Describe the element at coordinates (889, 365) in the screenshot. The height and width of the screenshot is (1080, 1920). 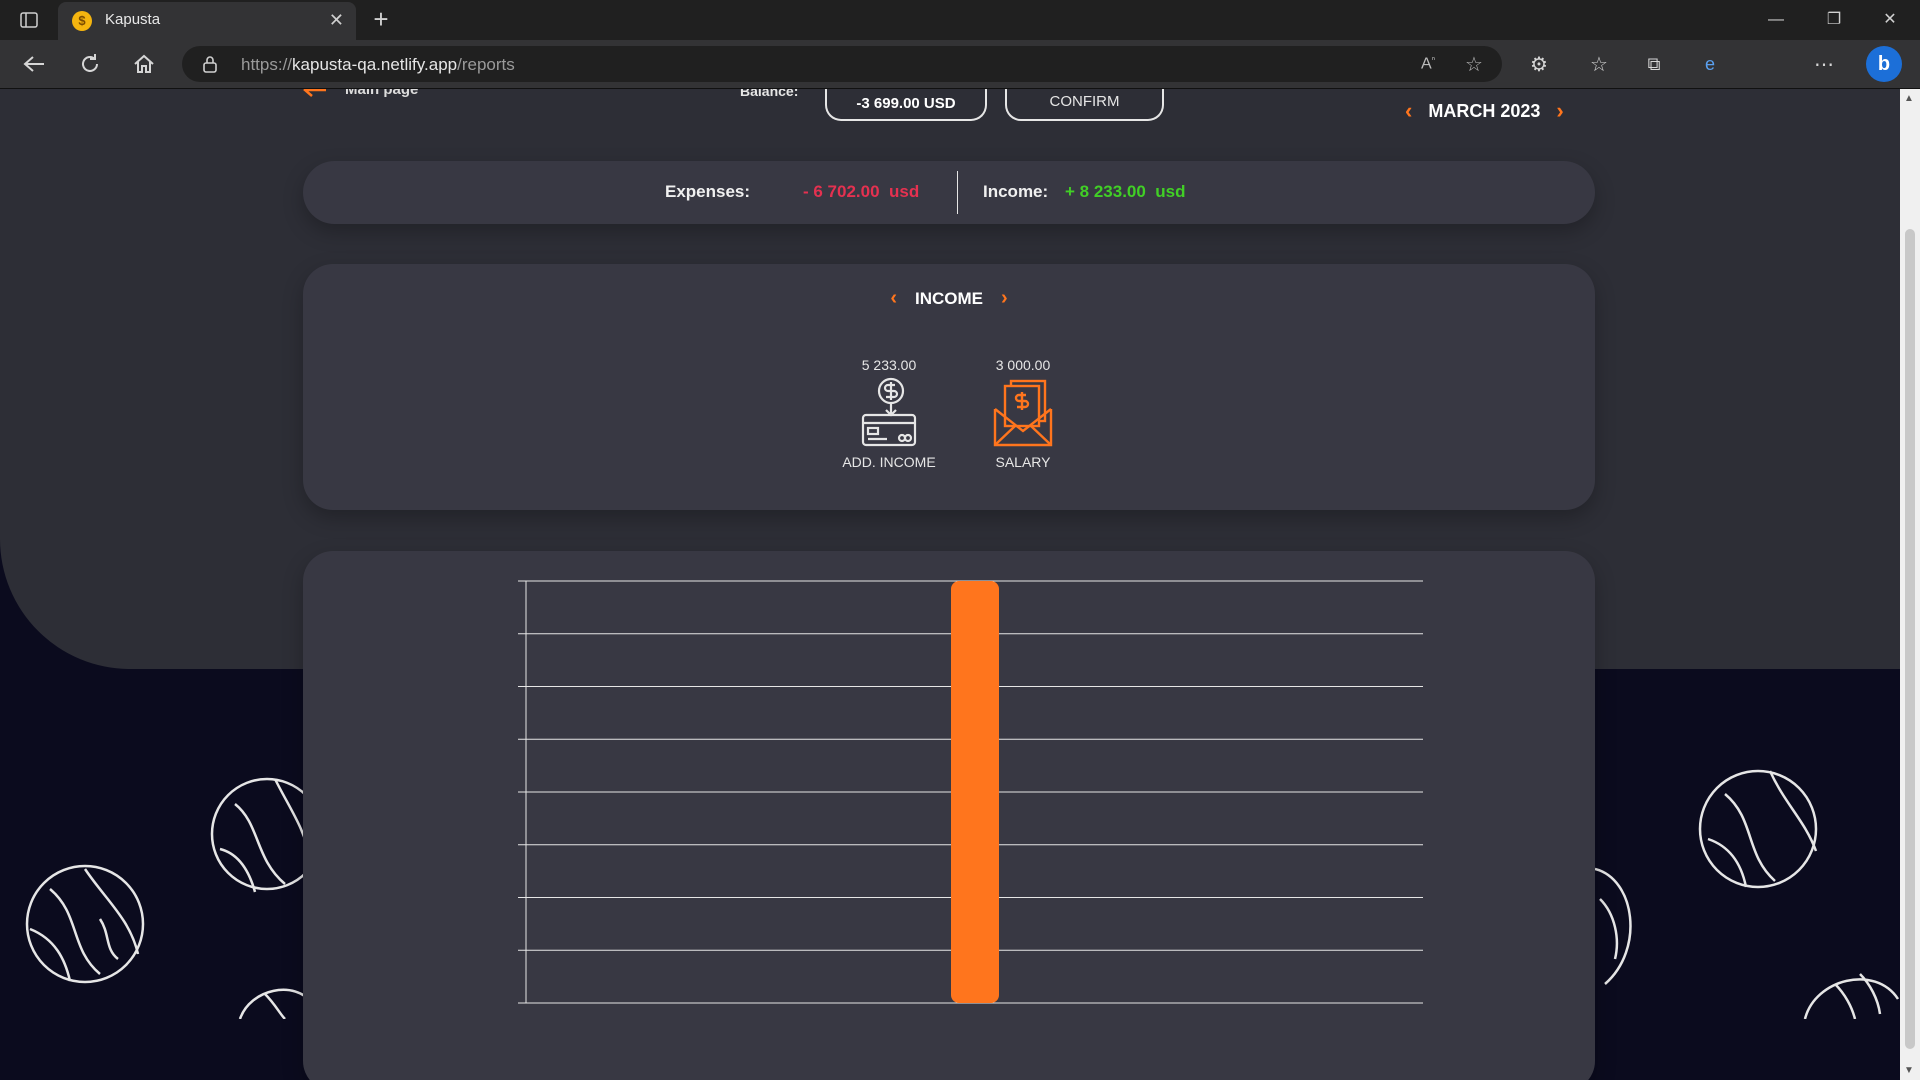
I see `category-amount: 5 233.00` at that location.